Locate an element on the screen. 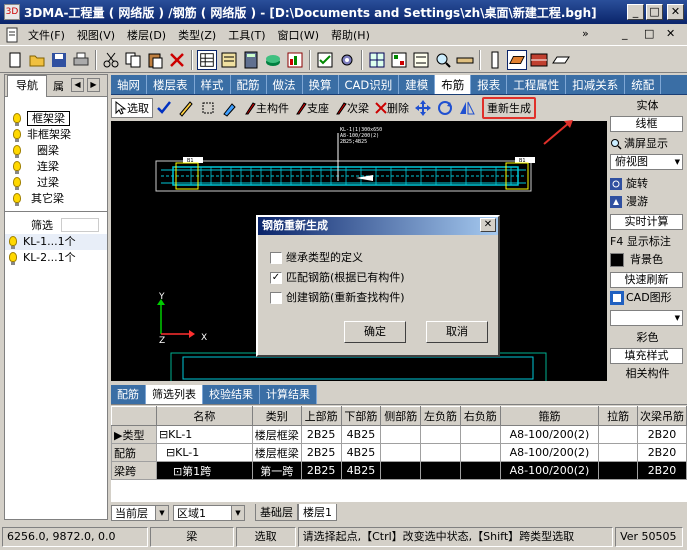 This screenshot has width=687, height=550. column-header: 次梁吊筋 is located at coordinates (661, 416).